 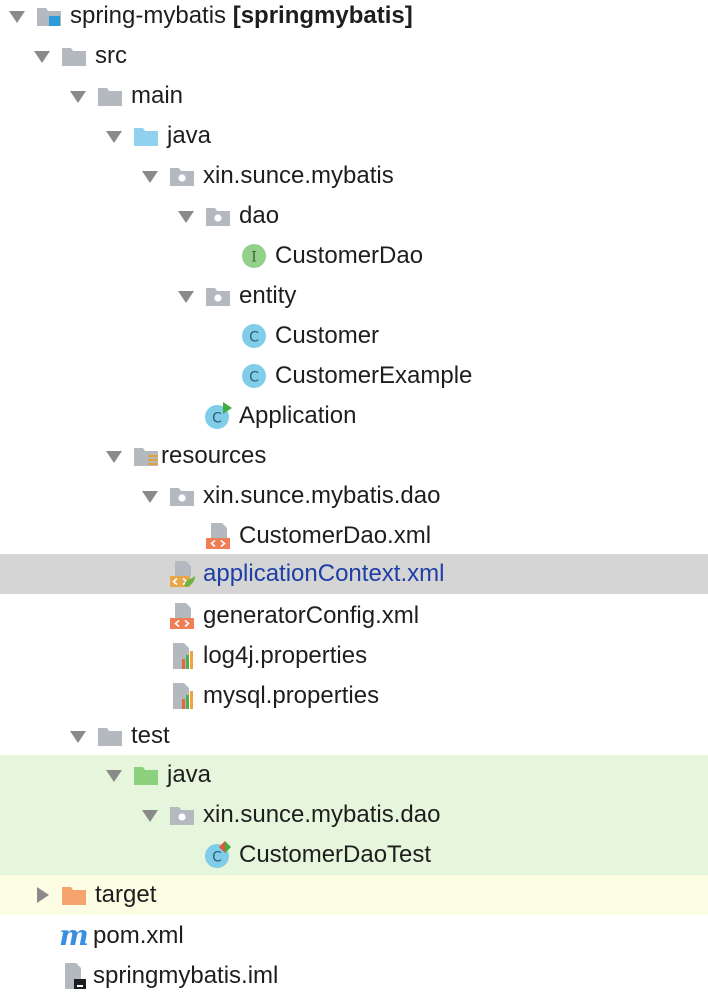 I want to click on tree-row-package-dao: dao, so click(x=354, y=216).